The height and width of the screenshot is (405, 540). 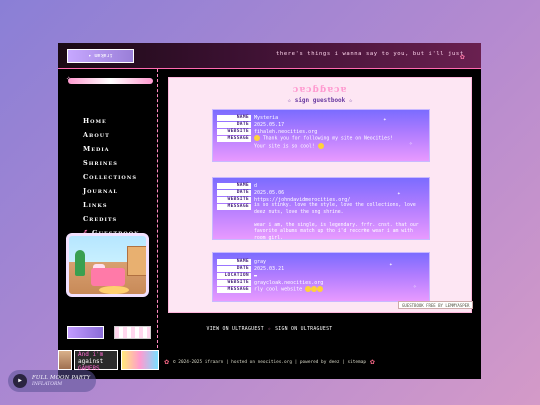 What do you see at coordinates (111, 222) in the screenshot?
I see `sidebar-item-credits: Credits` at bounding box center [111, 222].